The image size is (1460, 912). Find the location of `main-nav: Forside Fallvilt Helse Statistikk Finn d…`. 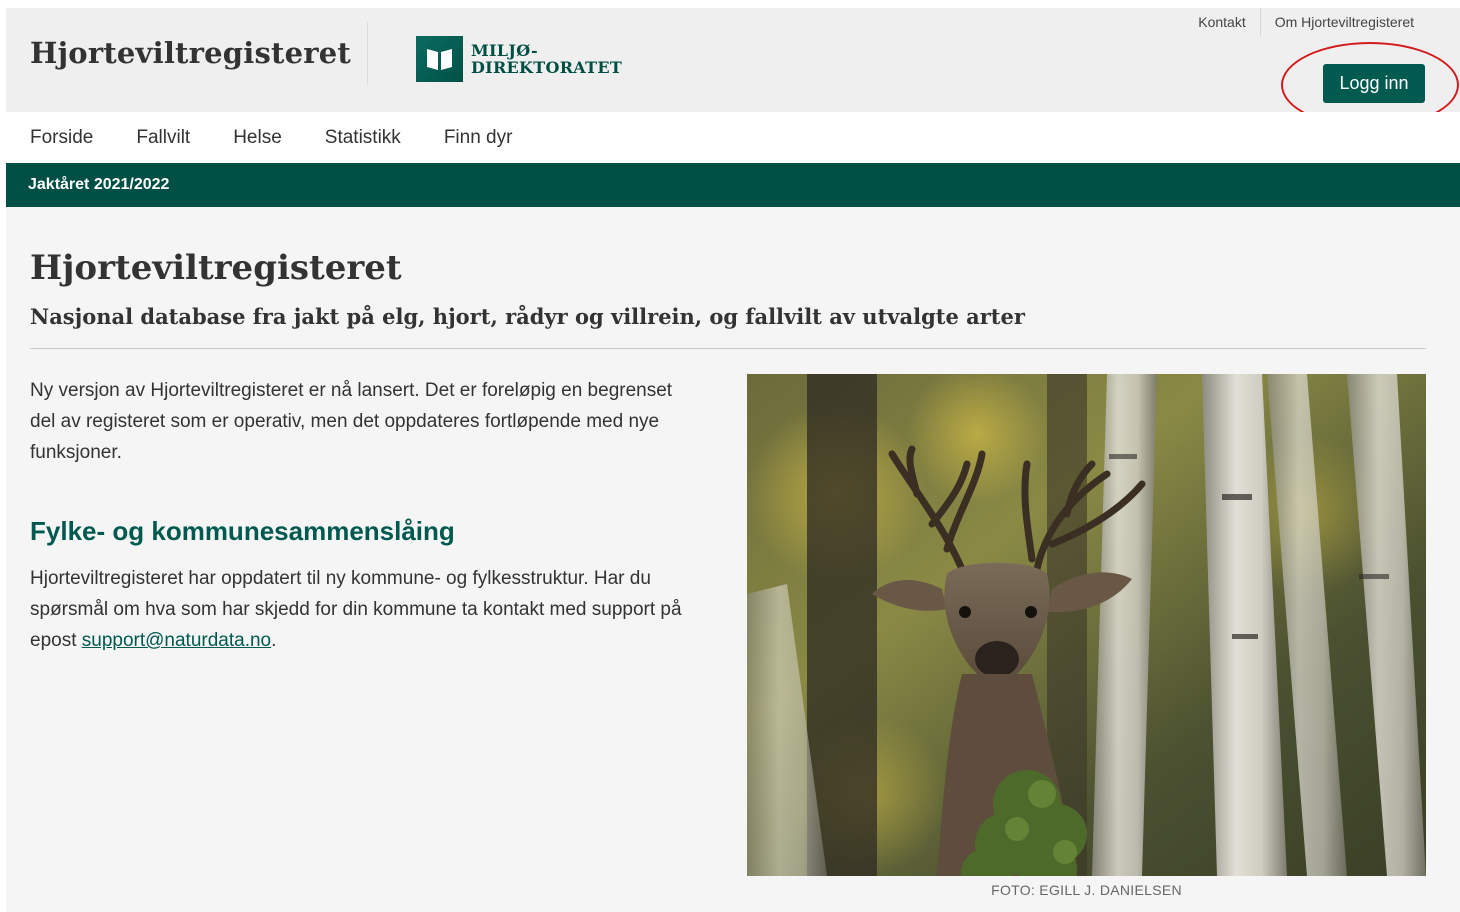

main-nav: Forside Fallvilt Helse Statistikk Finn d… is located at coordinates (733, 137).